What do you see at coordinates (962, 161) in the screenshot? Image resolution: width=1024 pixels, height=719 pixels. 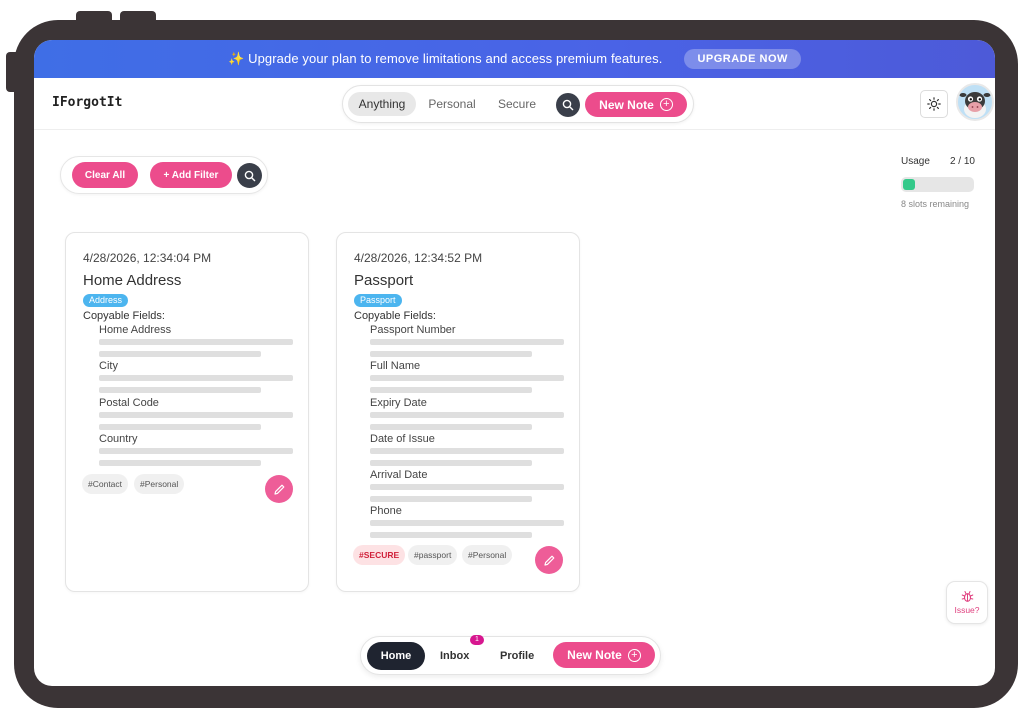 I see `usage-count: 2 / 10` at bounding box center [962, 161].